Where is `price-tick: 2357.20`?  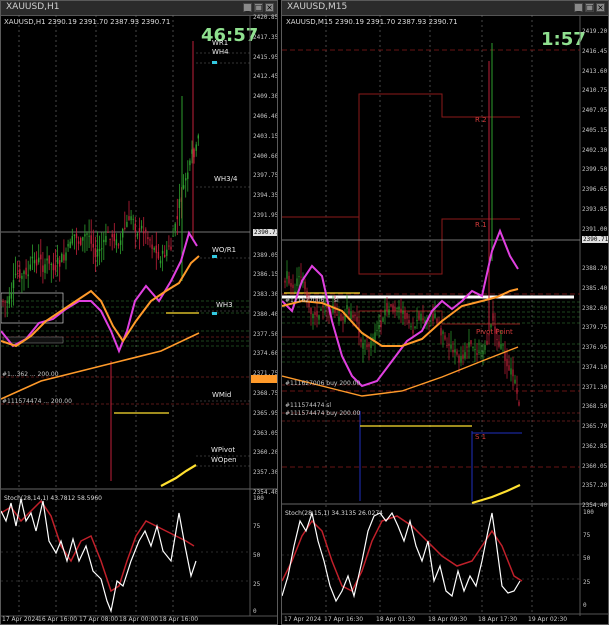 price-tick: 2357.20 is located at coordinates (595, 486).